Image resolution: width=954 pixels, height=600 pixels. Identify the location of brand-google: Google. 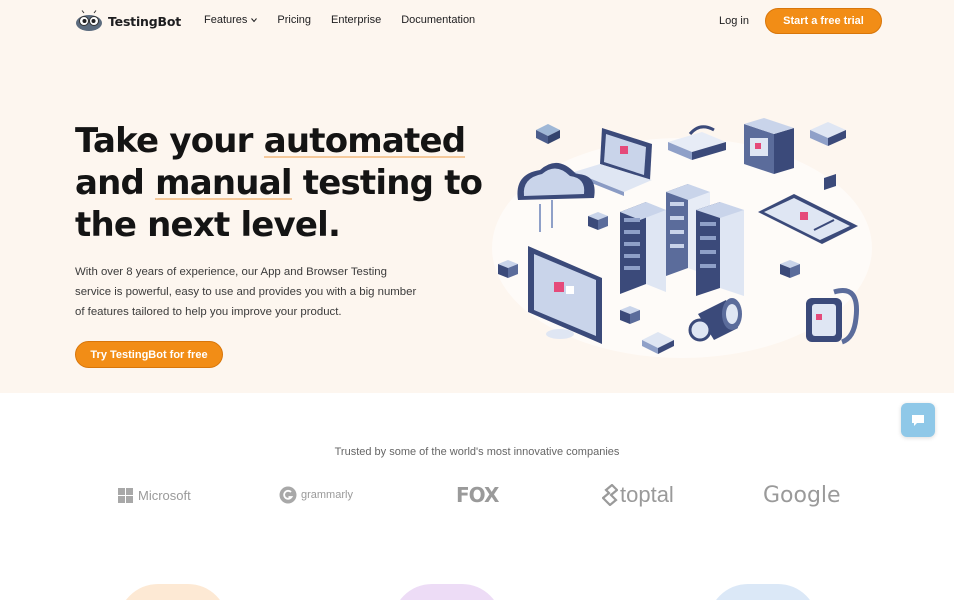
(802, 495).